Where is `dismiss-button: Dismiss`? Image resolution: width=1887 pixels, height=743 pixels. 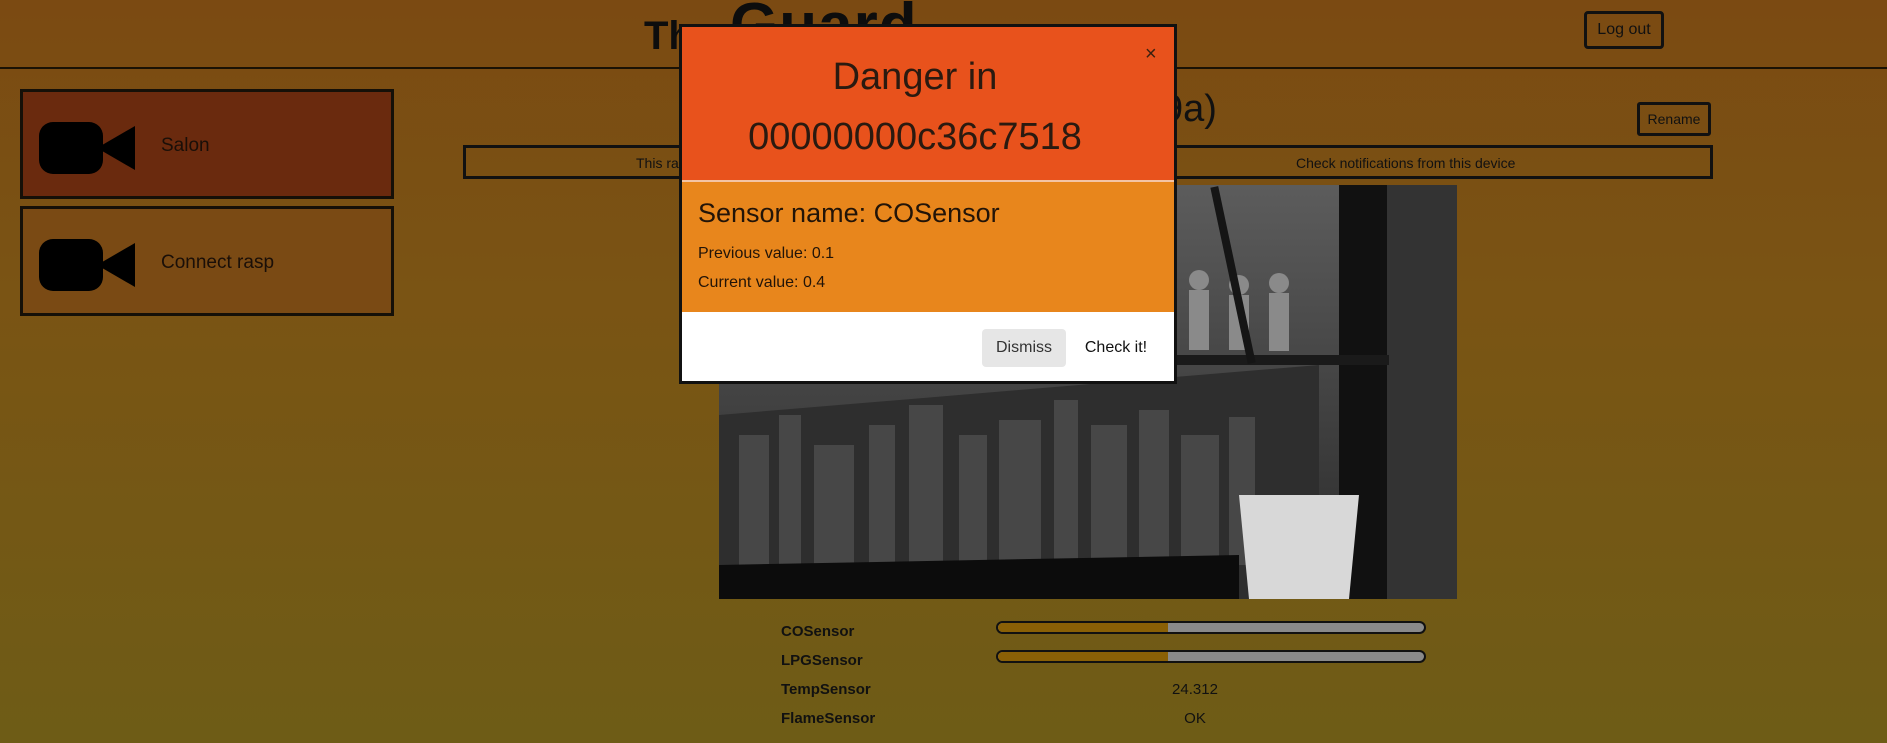
dismiss-button: Dismiss is located at coordinates (1024, 348).